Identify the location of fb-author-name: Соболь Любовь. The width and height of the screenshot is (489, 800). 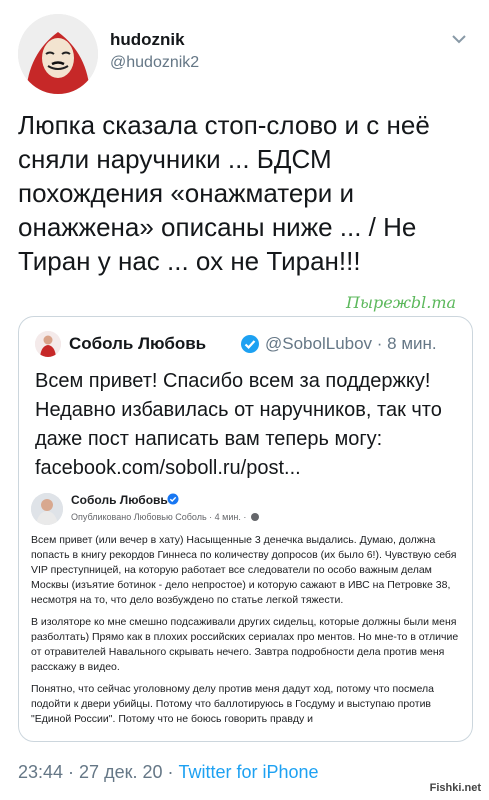
(119, 500).